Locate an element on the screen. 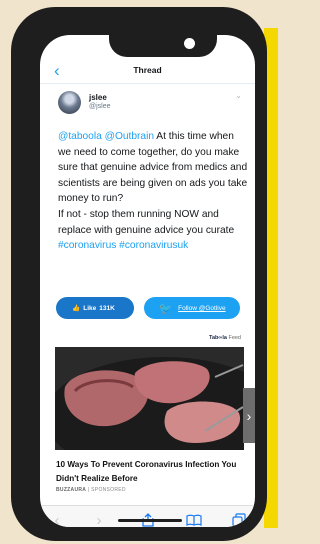  back-icon: ‹ is located at coordinates (57, 519).